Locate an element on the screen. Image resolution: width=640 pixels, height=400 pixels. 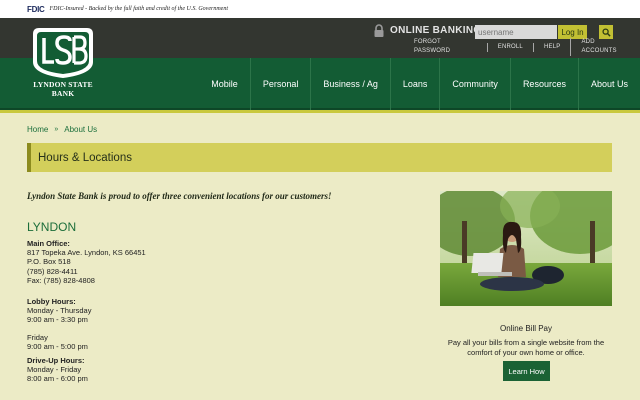
nav-item-loans: Loans is located at coordinates (414, 84).